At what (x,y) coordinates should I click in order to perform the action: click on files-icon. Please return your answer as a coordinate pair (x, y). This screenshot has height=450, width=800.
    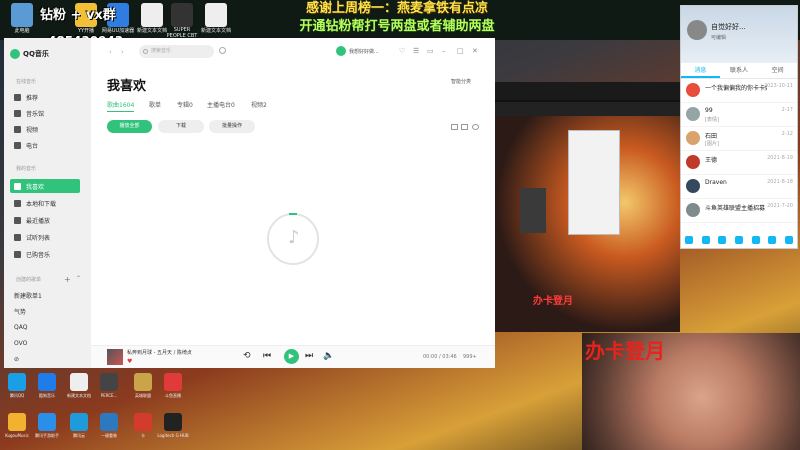
    Looking at the image, I should click on (722, 240).